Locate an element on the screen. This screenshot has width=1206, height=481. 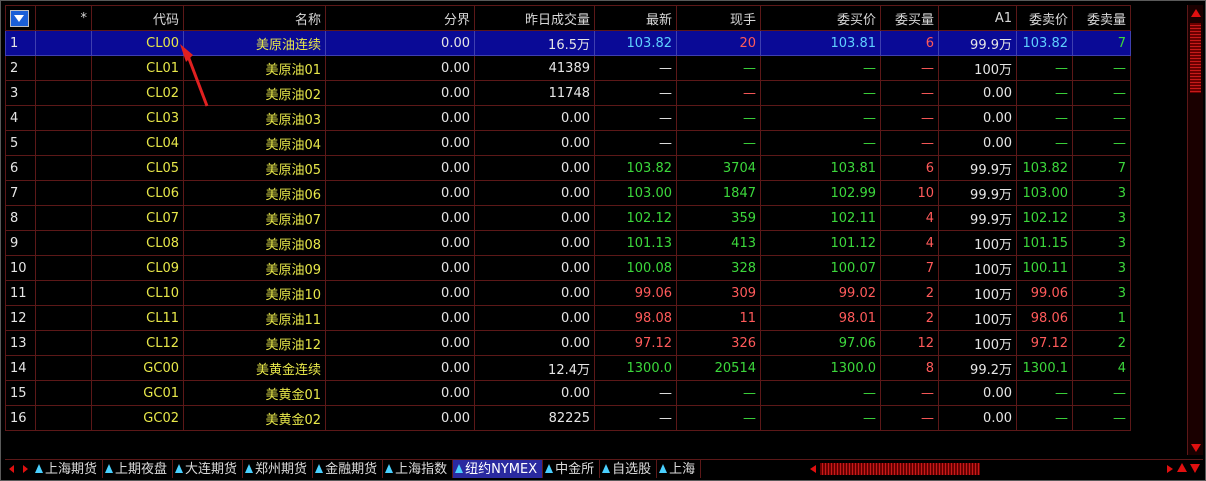
tab-market: 郑州期货 is located at coordinates (278, 469).